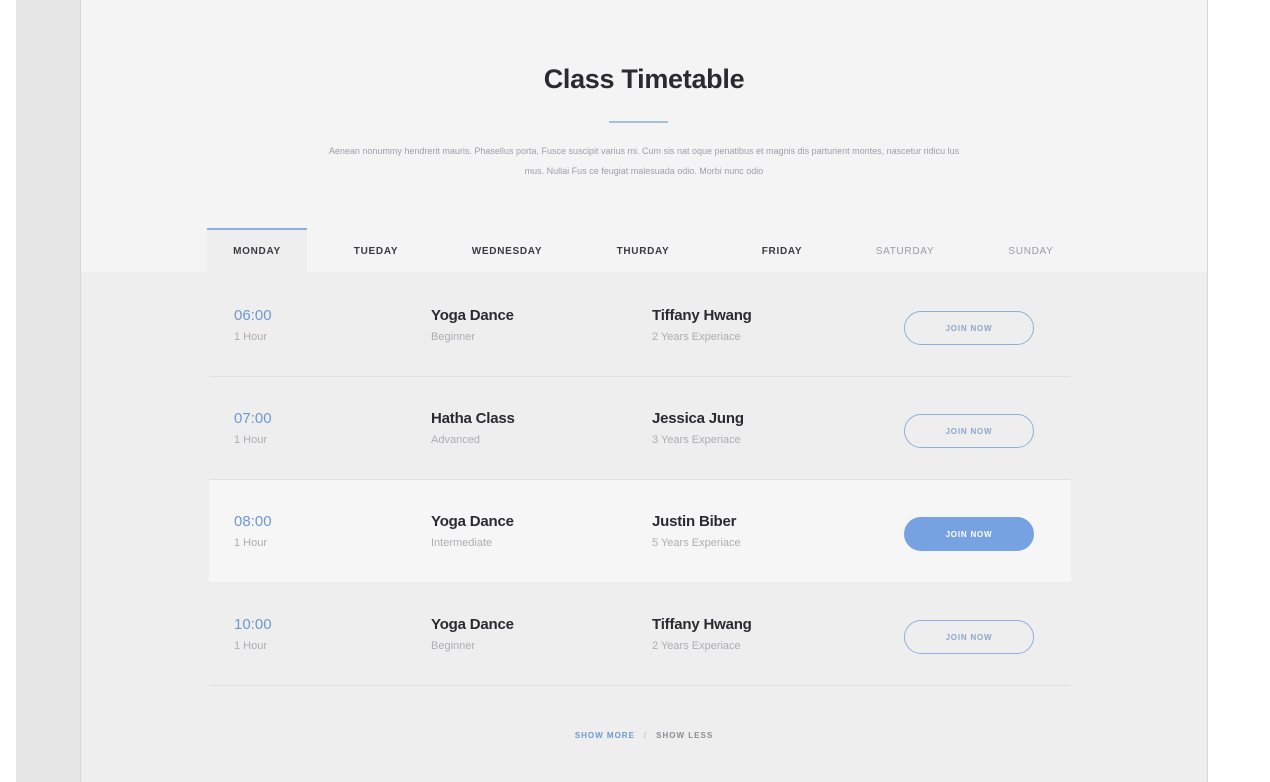 This screenshot has width=1270, height=782. I want to click on class-time: 10:00, so click(253, 624).